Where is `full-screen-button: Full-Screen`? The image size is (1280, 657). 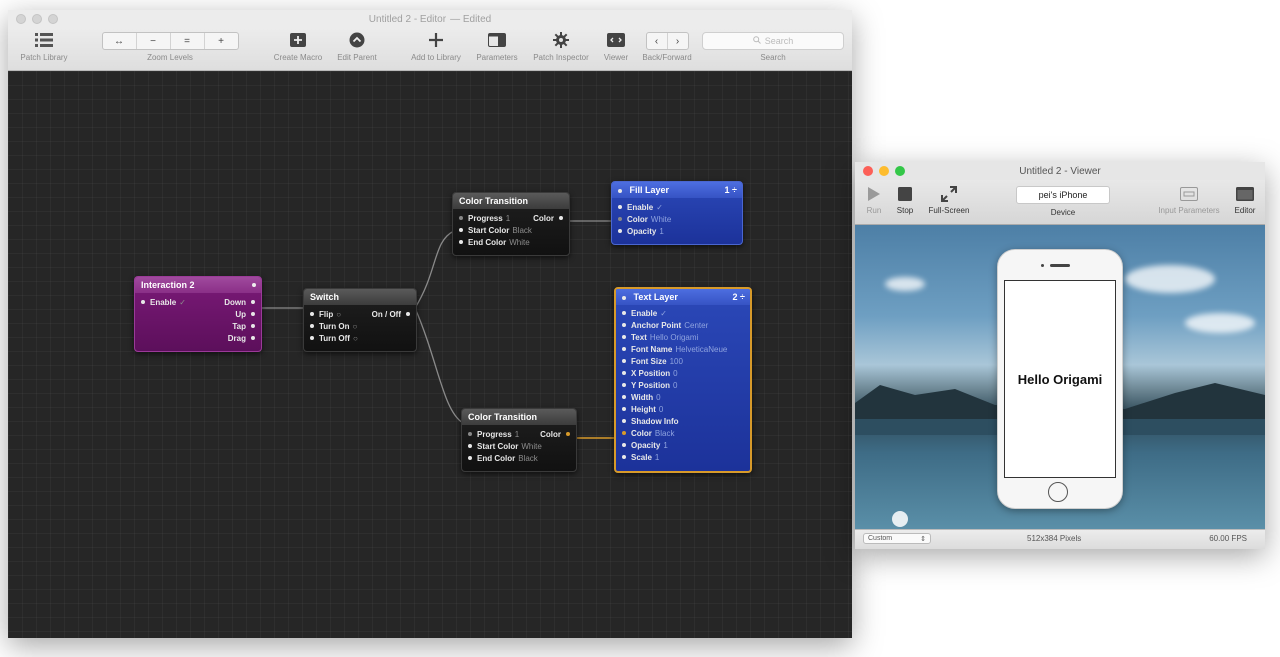 full-screen-button: Full-Screen is located at coordinates (949, 200).